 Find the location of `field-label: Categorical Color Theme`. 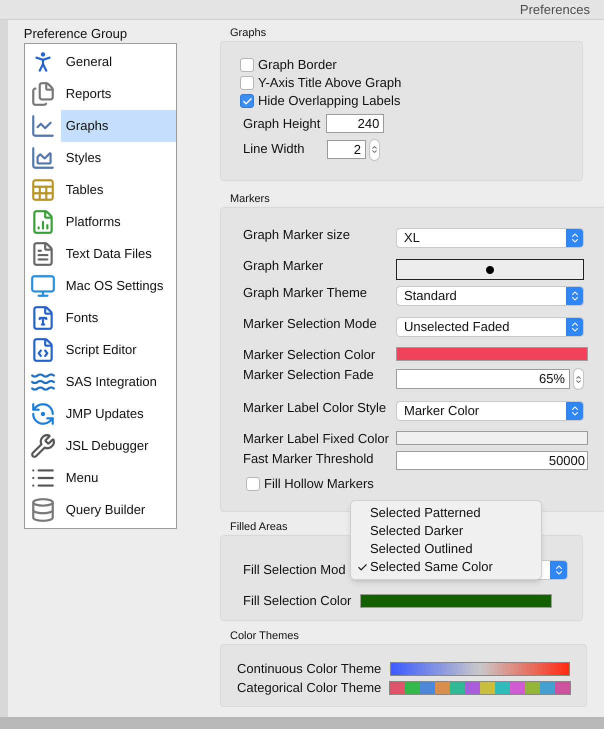

field-label: Categorical Color Theme is located at coordinates (309, 687).